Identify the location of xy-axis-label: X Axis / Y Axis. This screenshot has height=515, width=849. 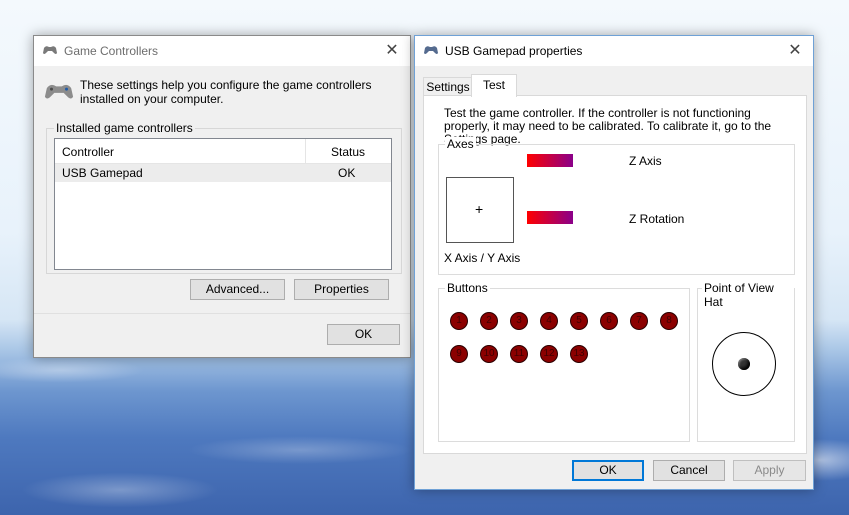
(482, 258).